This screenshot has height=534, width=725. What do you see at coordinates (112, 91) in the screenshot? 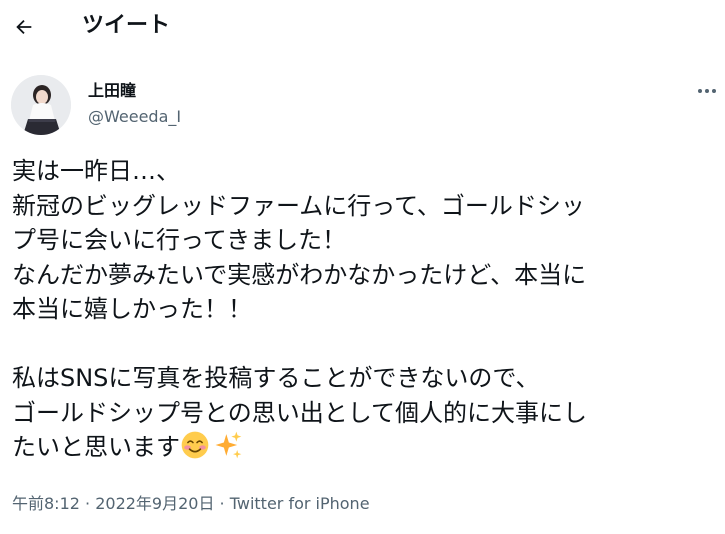
I see `author-display-name: 上田瞳` at bounding box center [112, 91].